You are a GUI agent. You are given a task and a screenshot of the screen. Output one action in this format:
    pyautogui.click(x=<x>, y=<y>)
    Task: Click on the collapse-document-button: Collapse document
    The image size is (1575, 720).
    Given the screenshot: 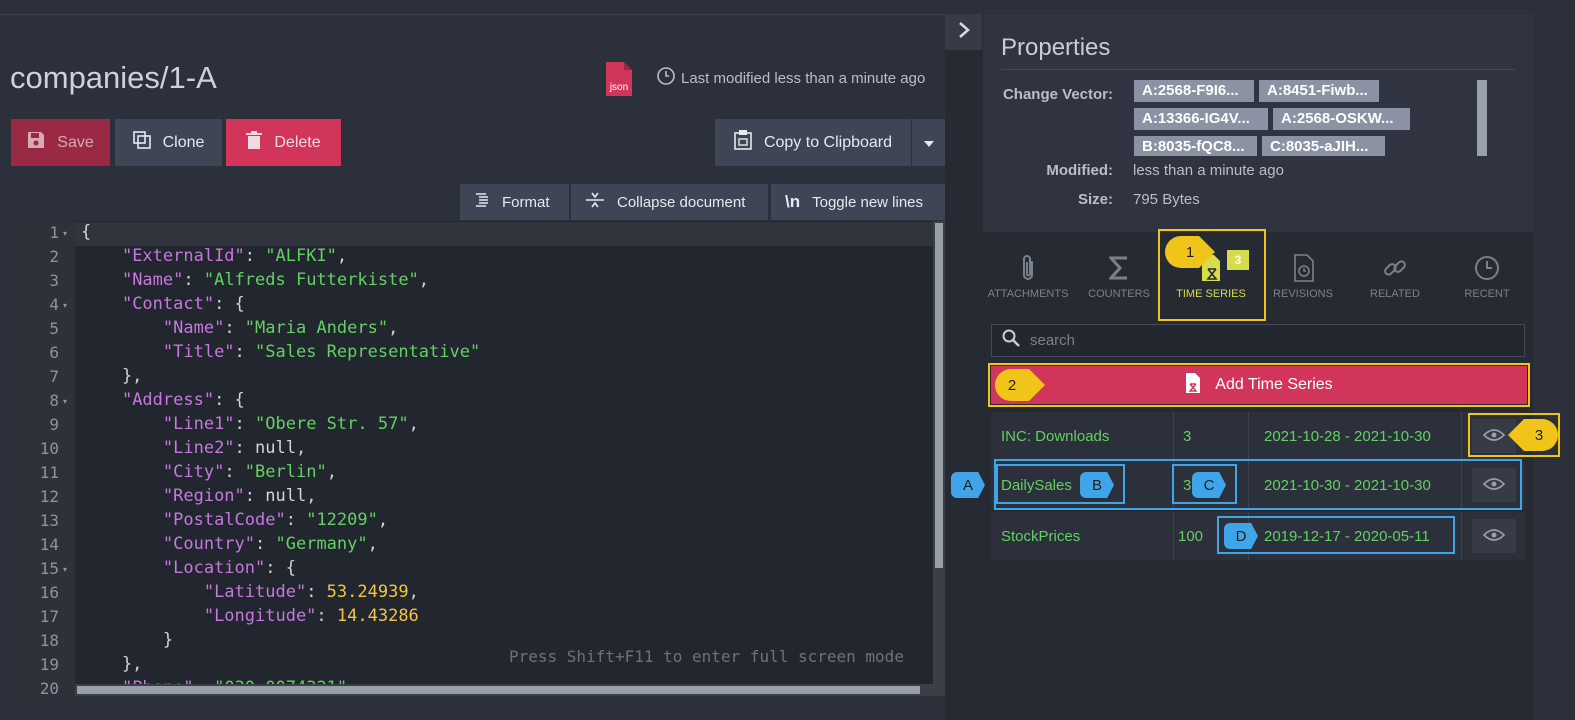 What is the action you would take?
    pyautogui.click(x=669, y=202)
    